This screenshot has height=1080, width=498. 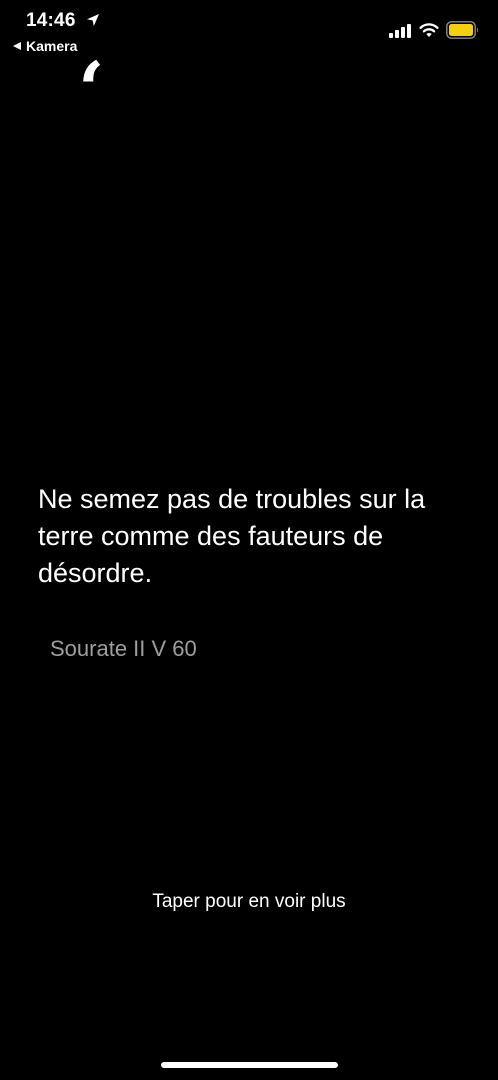 I want to click on quote-mark-icon: ‘, so click(x=91, y=89).